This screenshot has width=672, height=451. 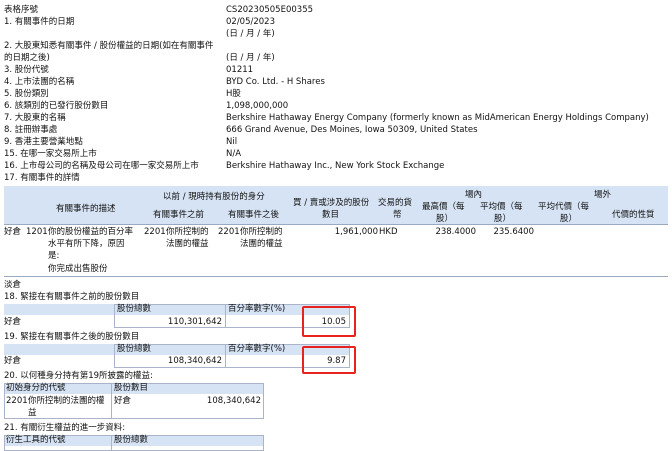 I want to click on short-divider, so click(x=336, y=276).